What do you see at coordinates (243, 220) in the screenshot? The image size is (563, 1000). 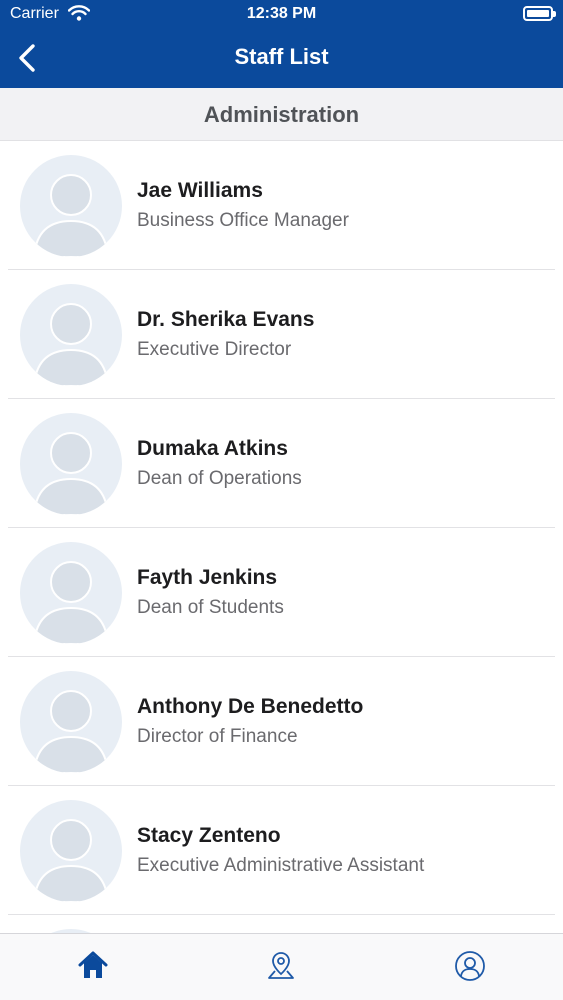 I see `staff-role: Business Office Manager` at bounding box center [243, 220].